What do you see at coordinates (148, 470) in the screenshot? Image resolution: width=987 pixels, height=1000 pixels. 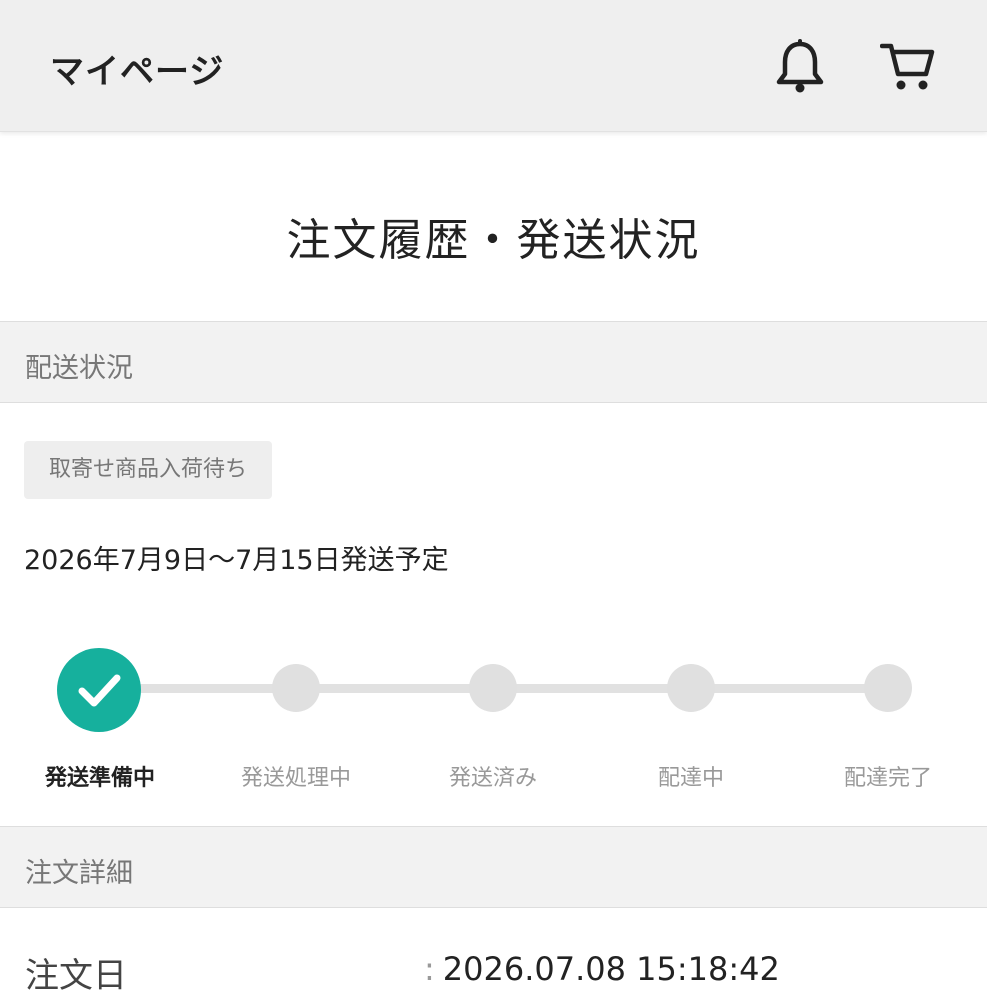 I see `status-badge: 取寄せ商品入荷待ち` at bounding box center [148, 470].